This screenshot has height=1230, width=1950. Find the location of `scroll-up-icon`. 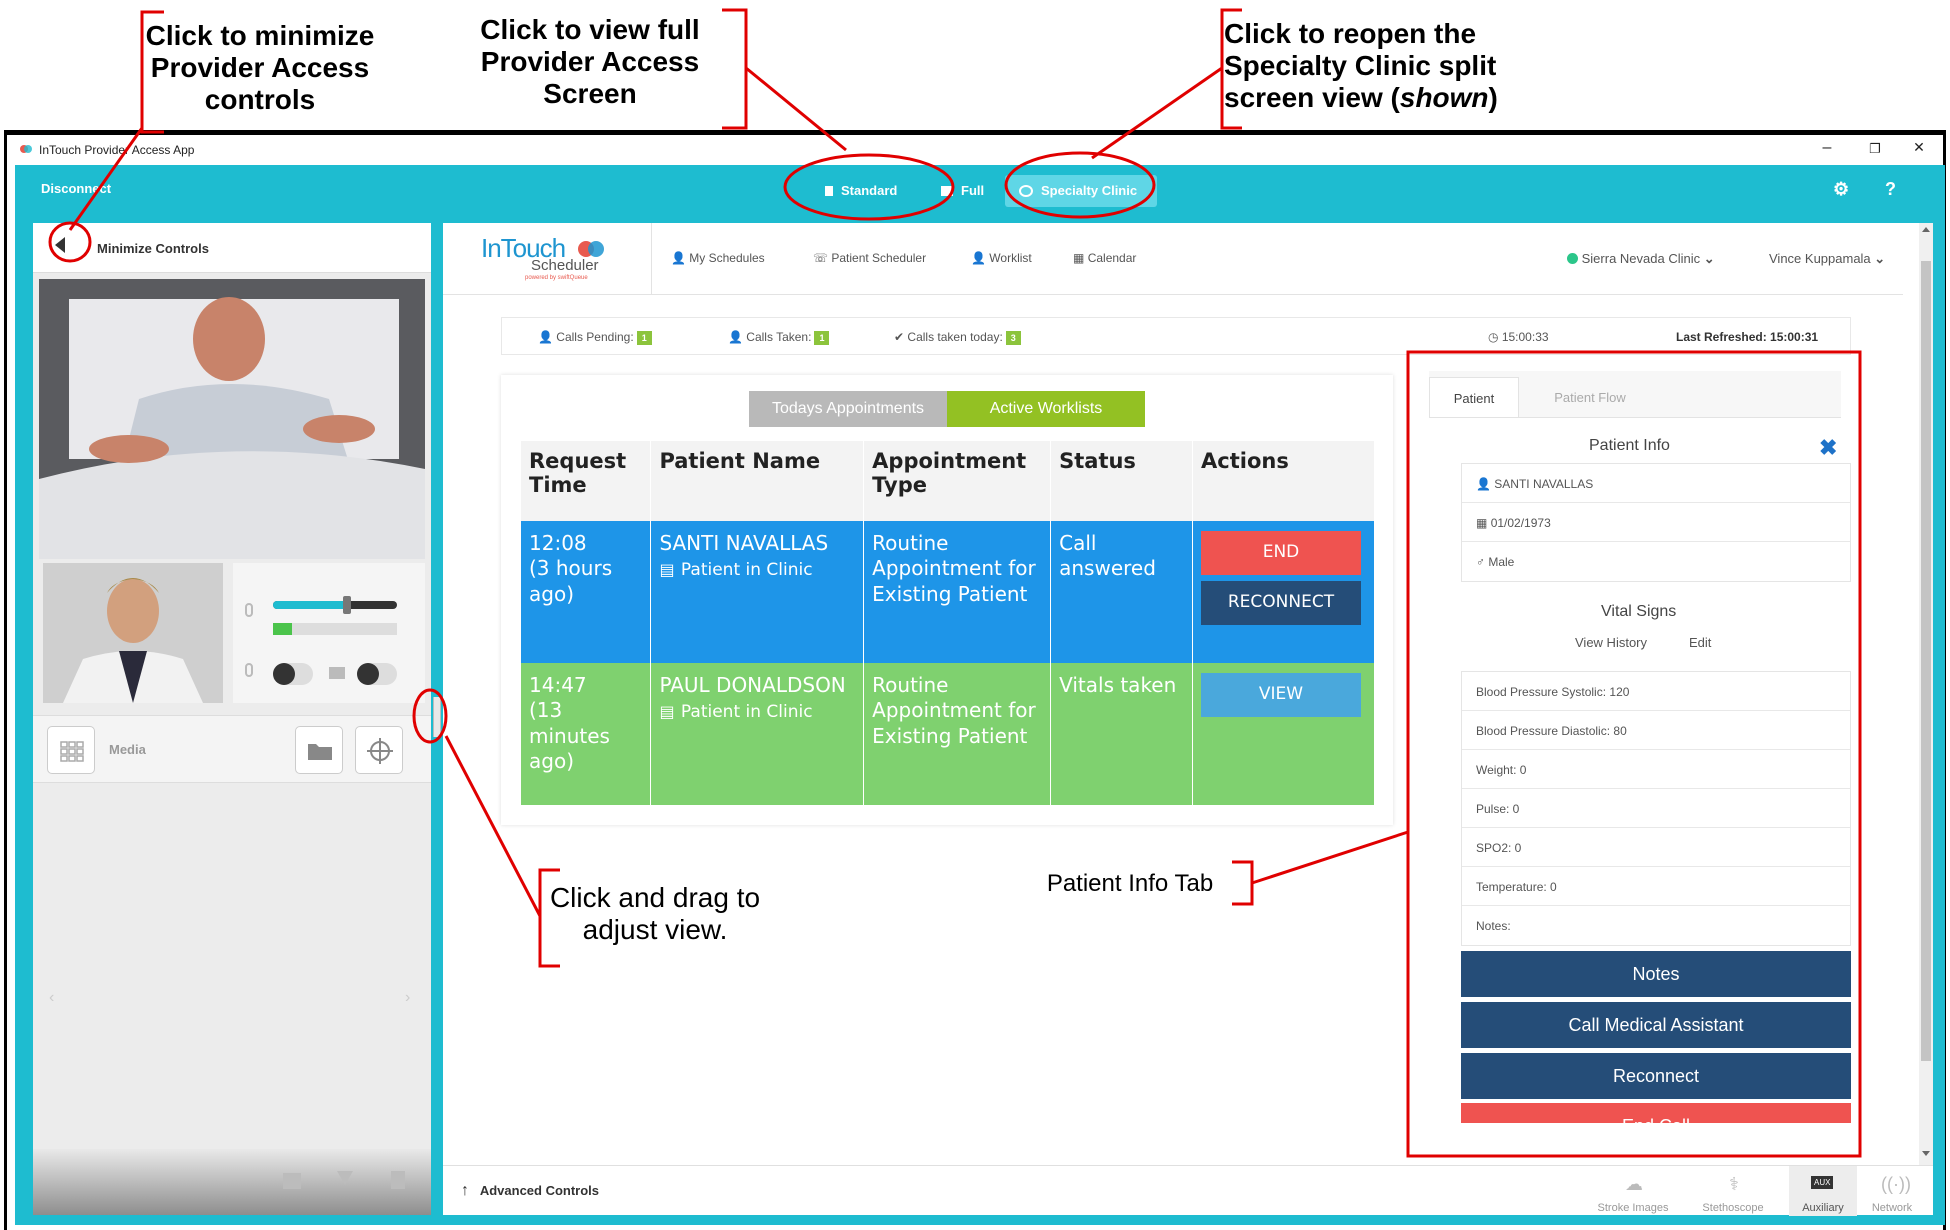

scroll-up-icon is located at coordinates (1926, 229).